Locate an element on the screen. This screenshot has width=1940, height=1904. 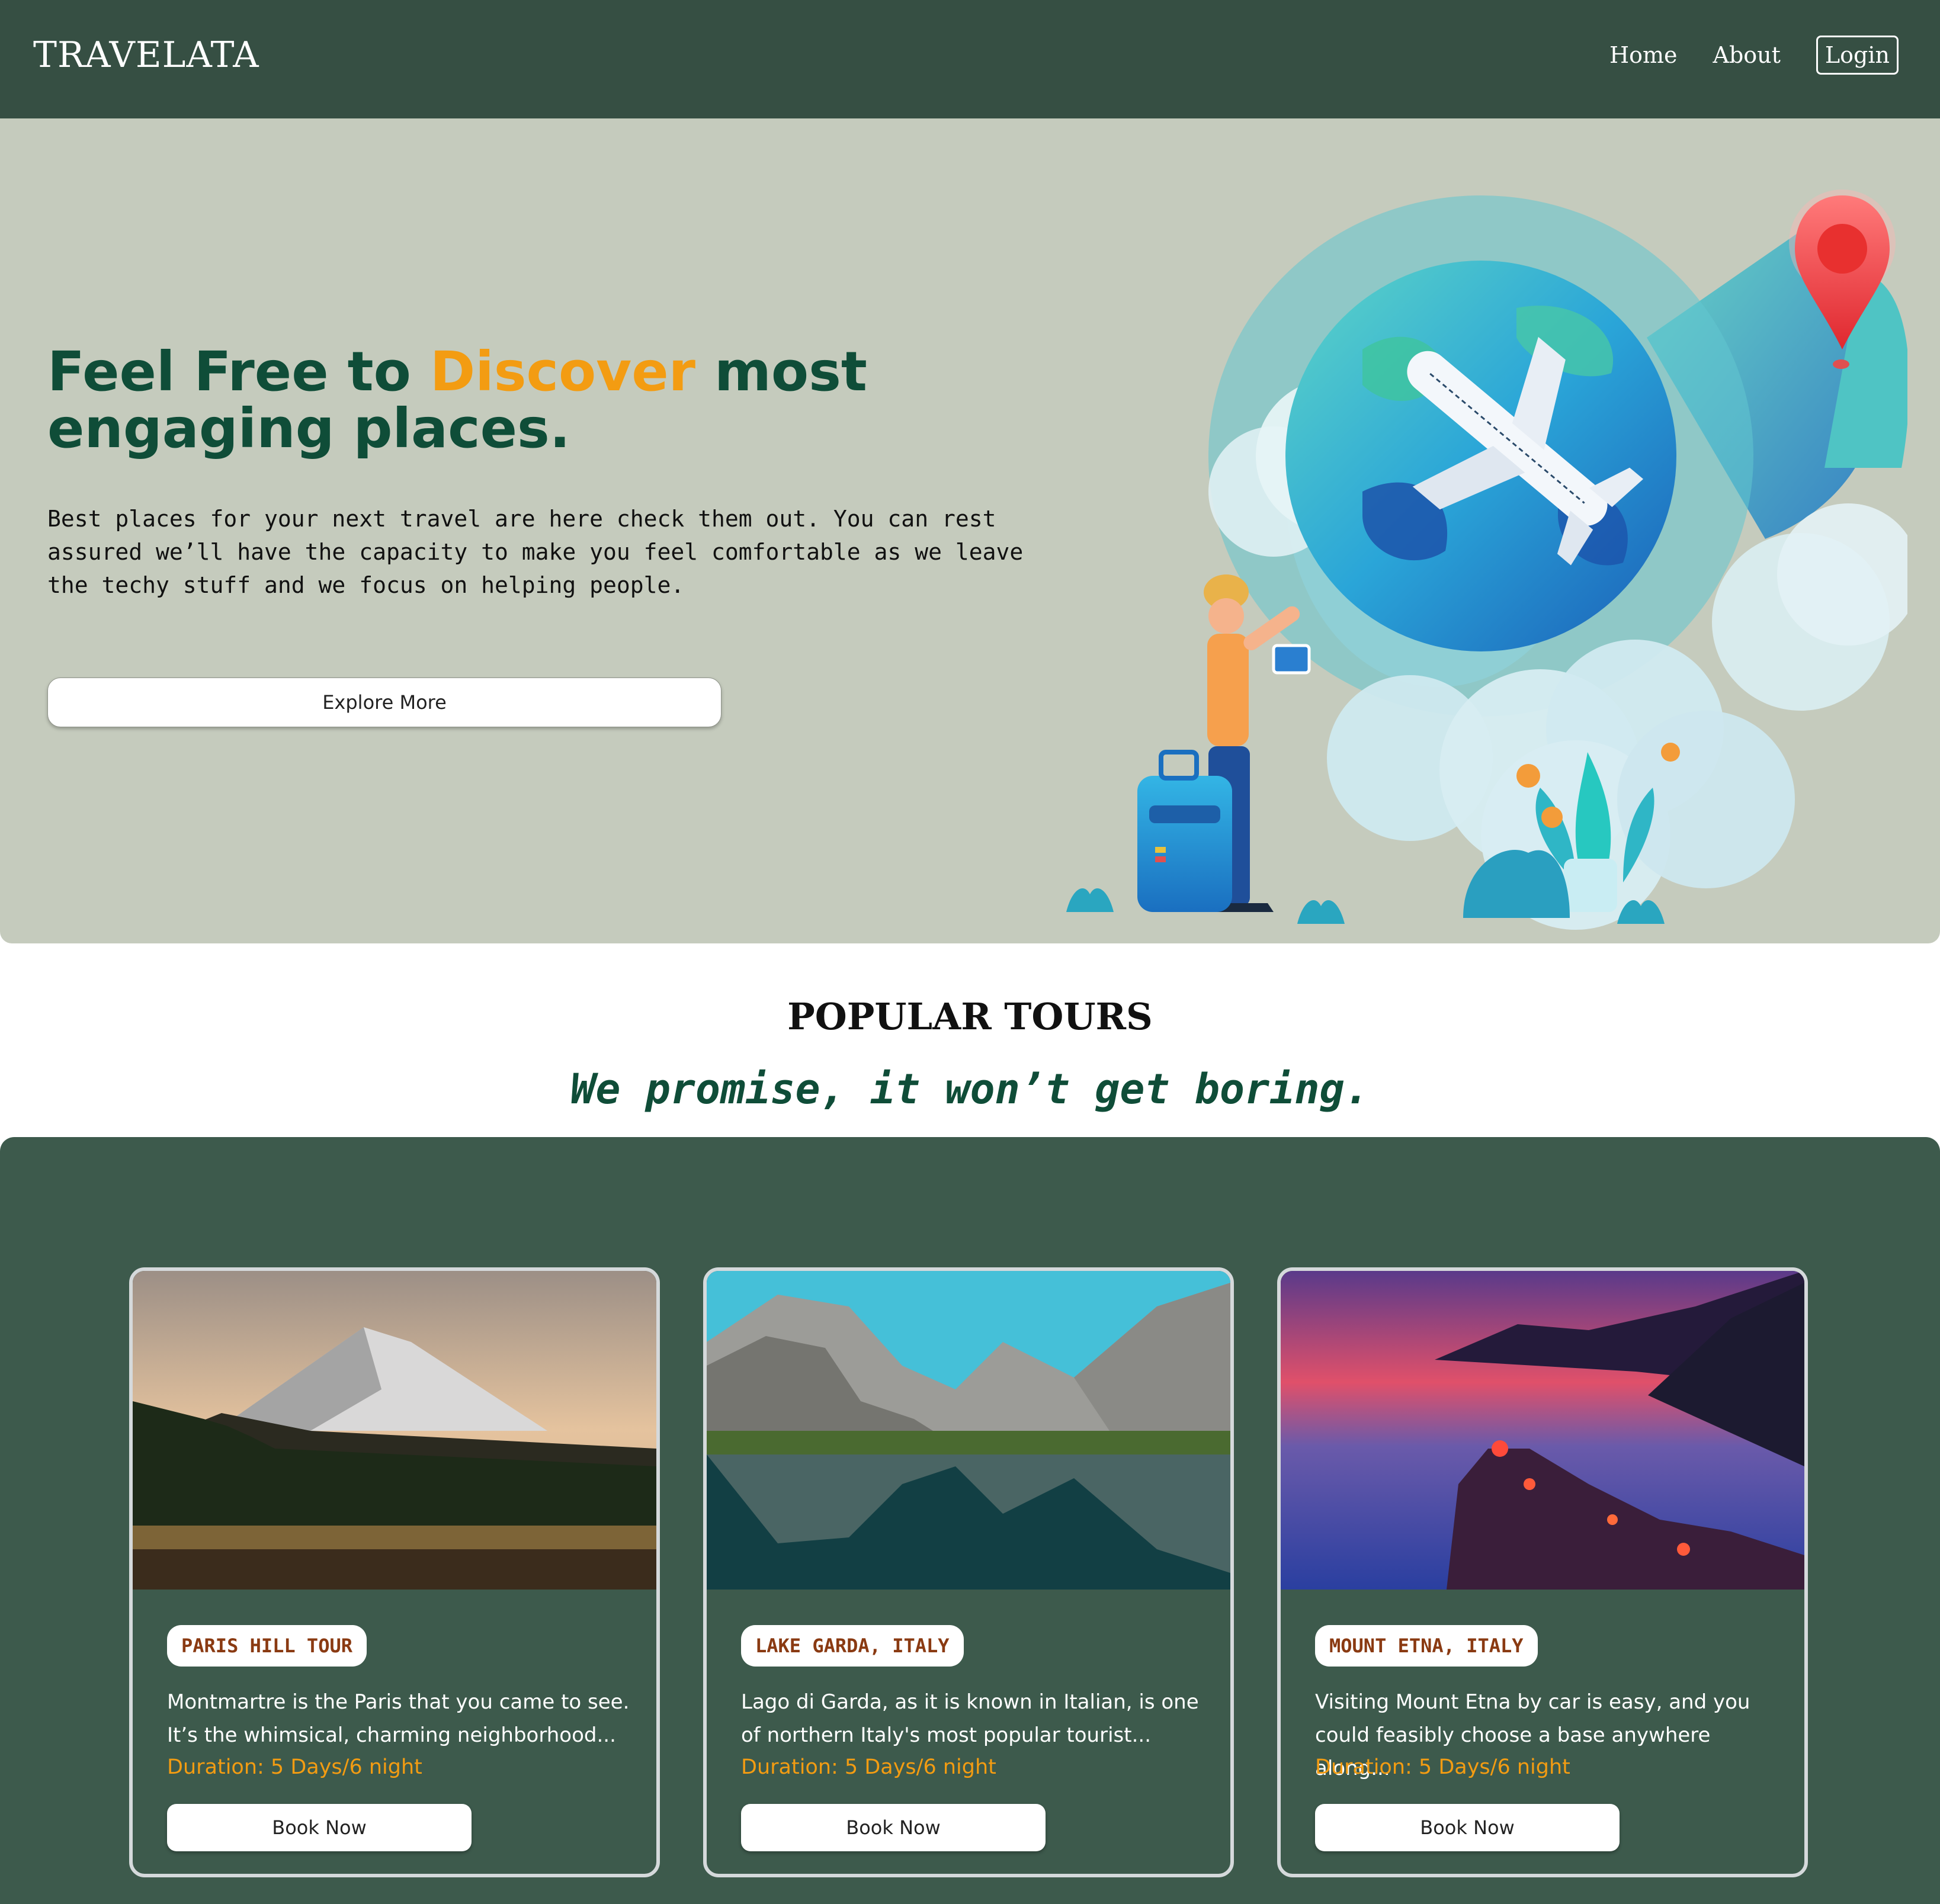
hero-title-start: Feel Free to is located at coordinates (238, 371).